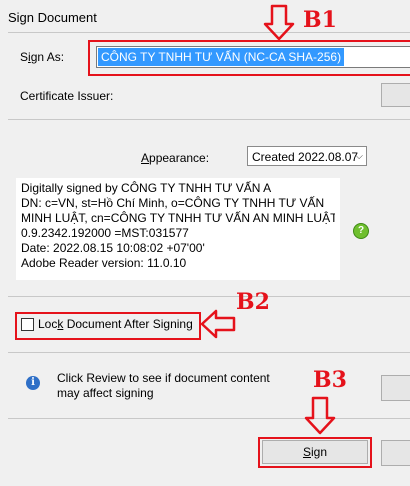 Image resolution: width=410 pixels, height=486 pixels. What do you see at coordinates (115, 324) in the screenshot?
I see `lock-document-label: Lock Document After Signing` at bounding box center [115, 324].